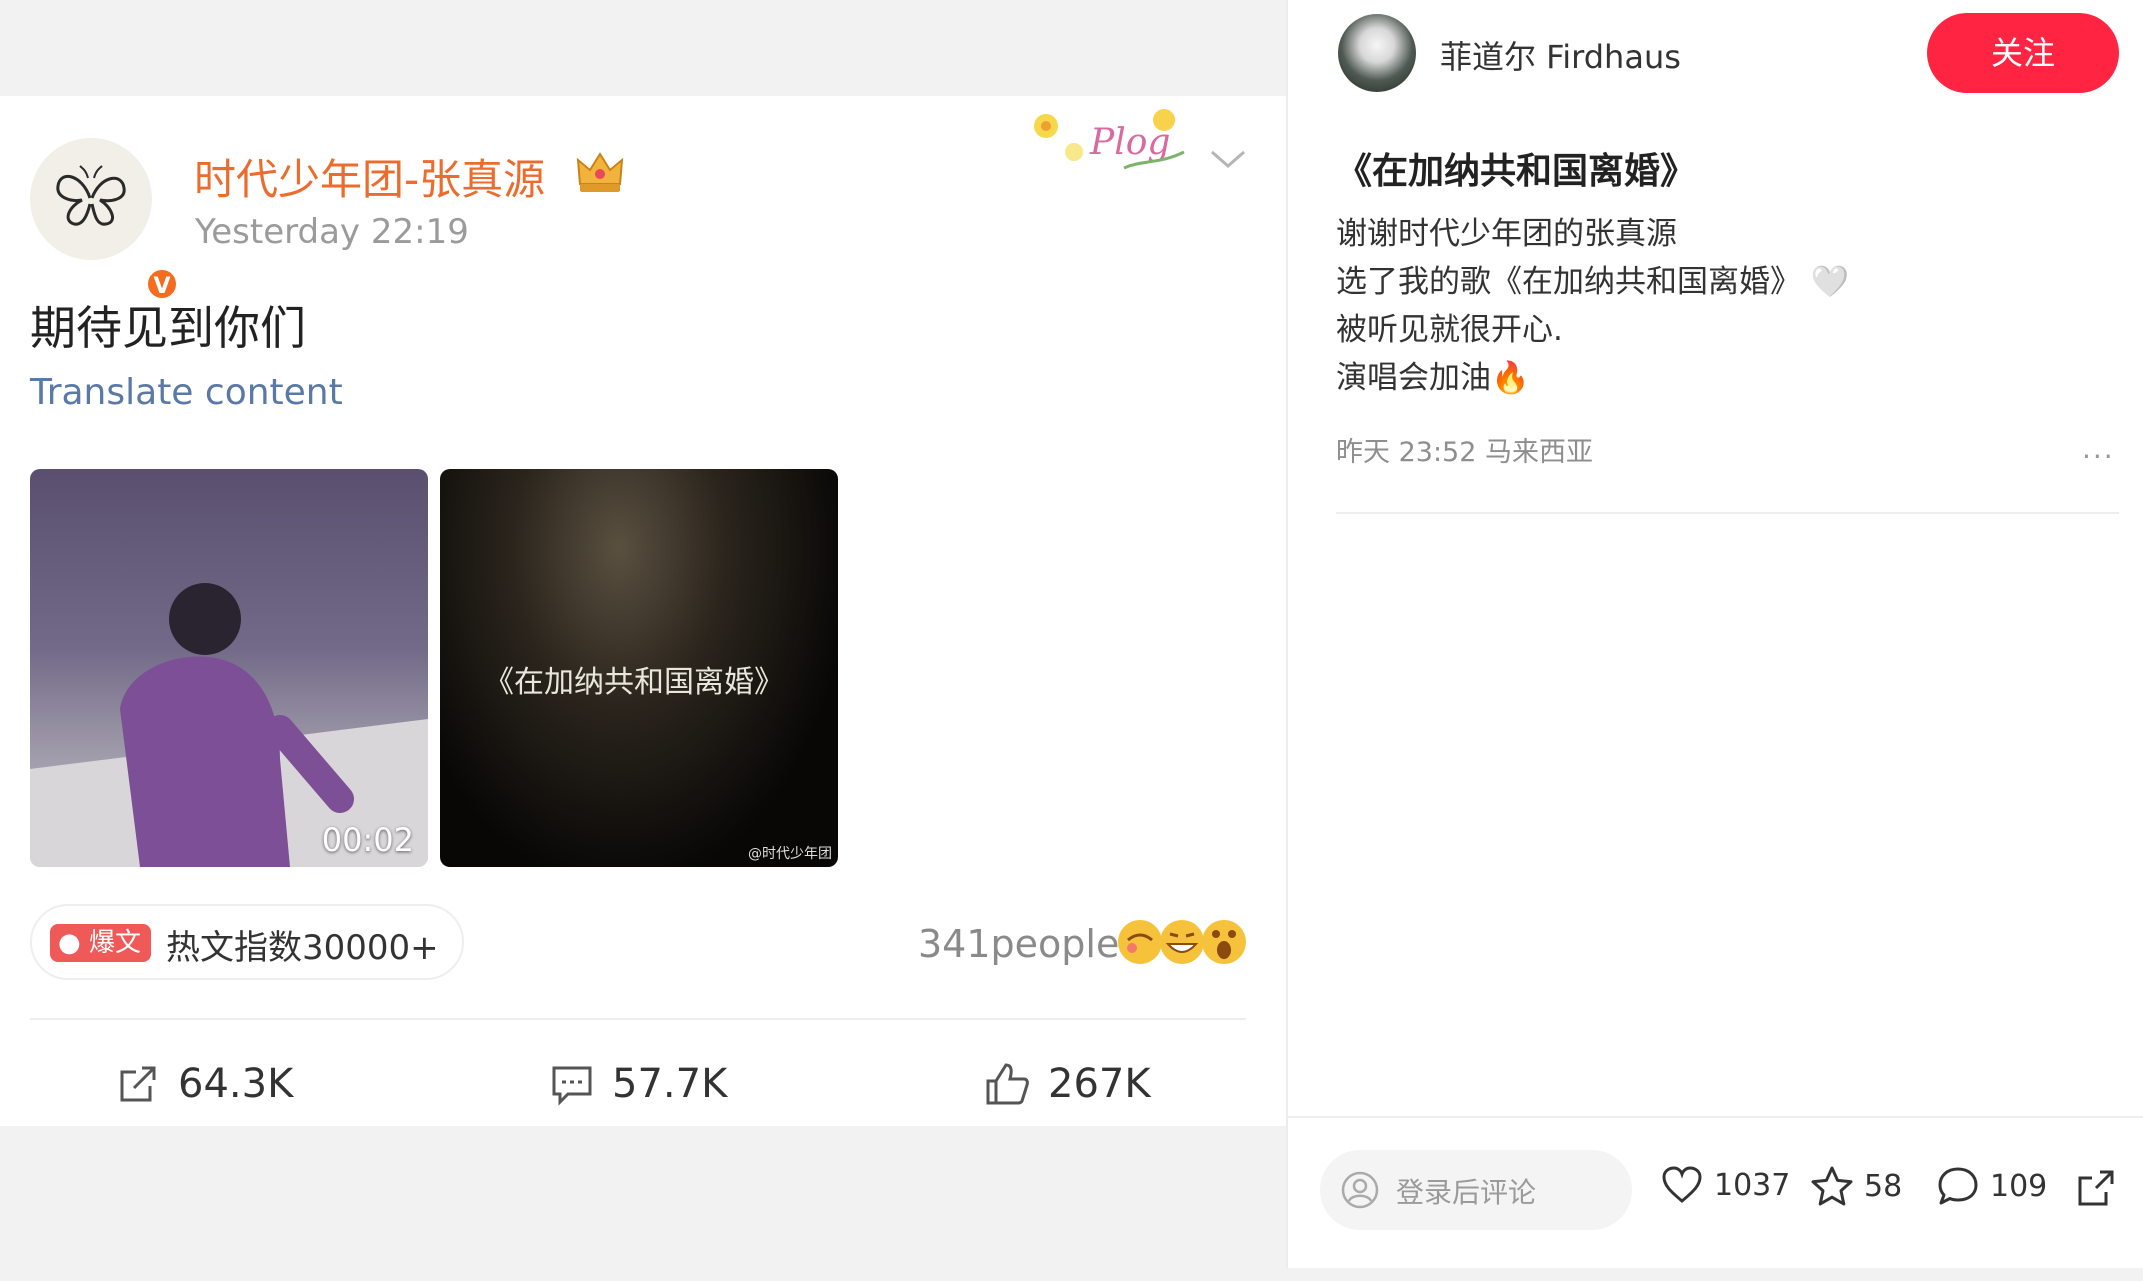  What do you see at coordinates (1593, 282) in the screenshot?
I see `note-body-line: 选了我的歌《在加纳共和国离婚》 🤍` at bounding box center [1593, 282].